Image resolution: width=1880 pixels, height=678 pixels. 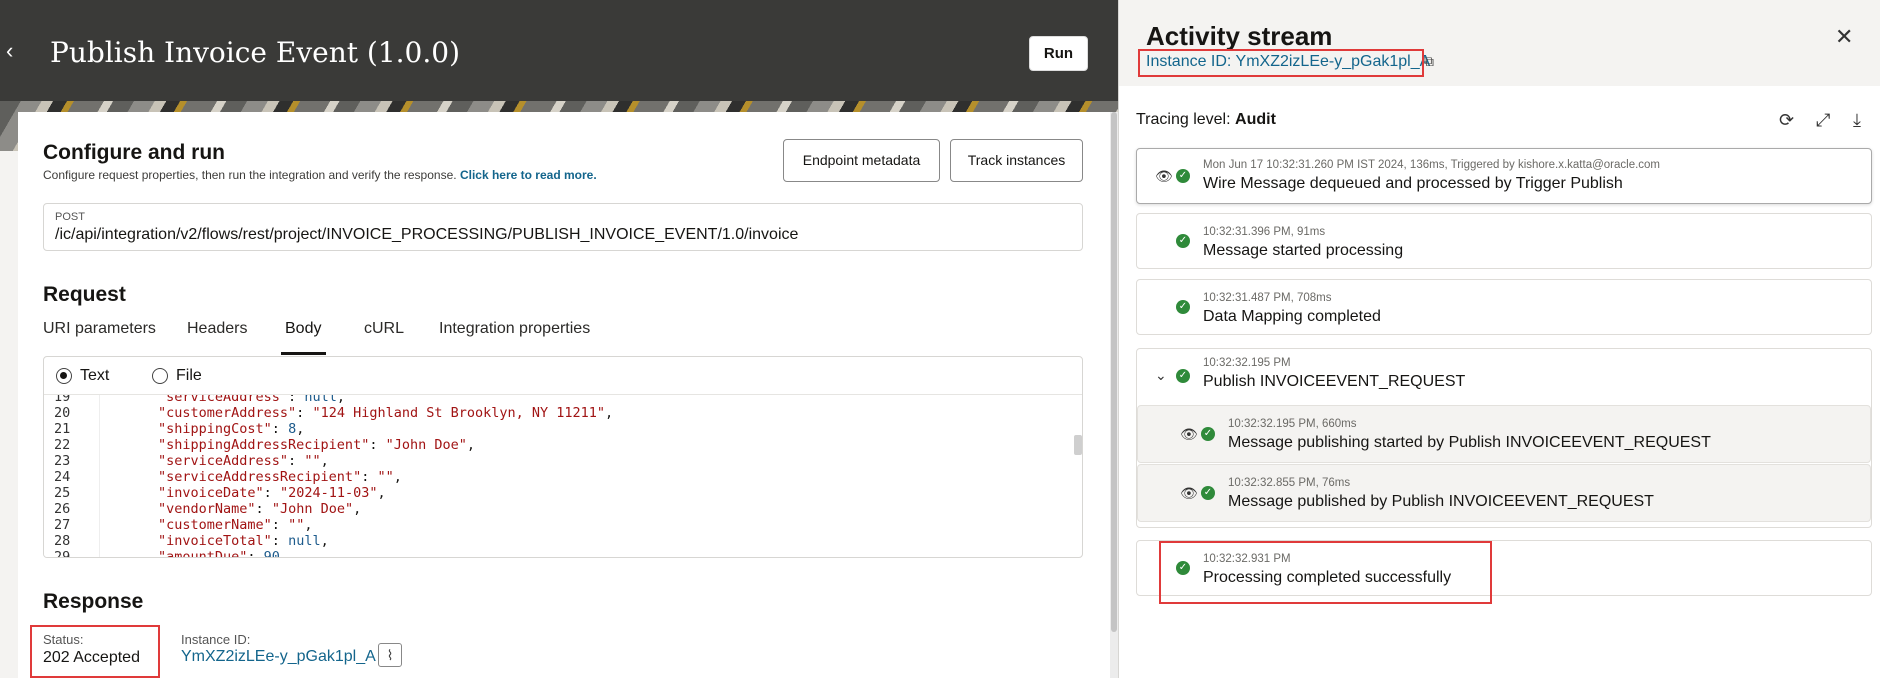 I want to click on code-text: "serviceAddressRecipient": "",, so click(x=280, y=477).